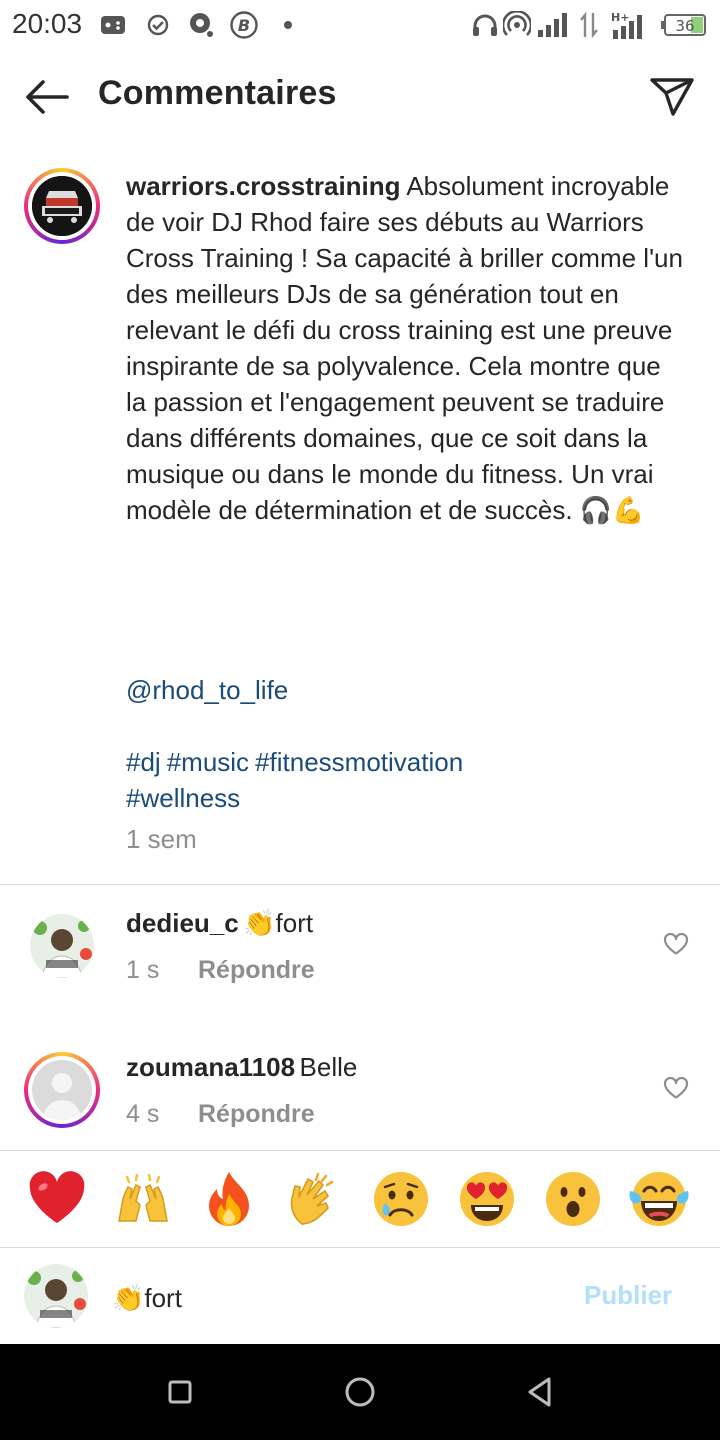 The image size is (720, 1440). I want to click on svg-text: B, so click(244, 25).